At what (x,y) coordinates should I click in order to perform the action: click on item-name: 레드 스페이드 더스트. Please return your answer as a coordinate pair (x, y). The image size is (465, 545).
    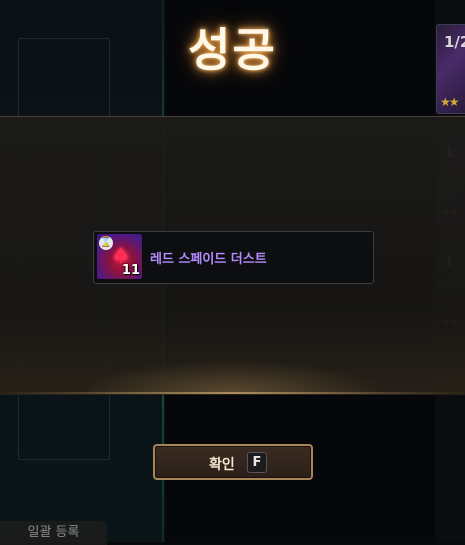
    Looking at the image, I should click on (208, 259).